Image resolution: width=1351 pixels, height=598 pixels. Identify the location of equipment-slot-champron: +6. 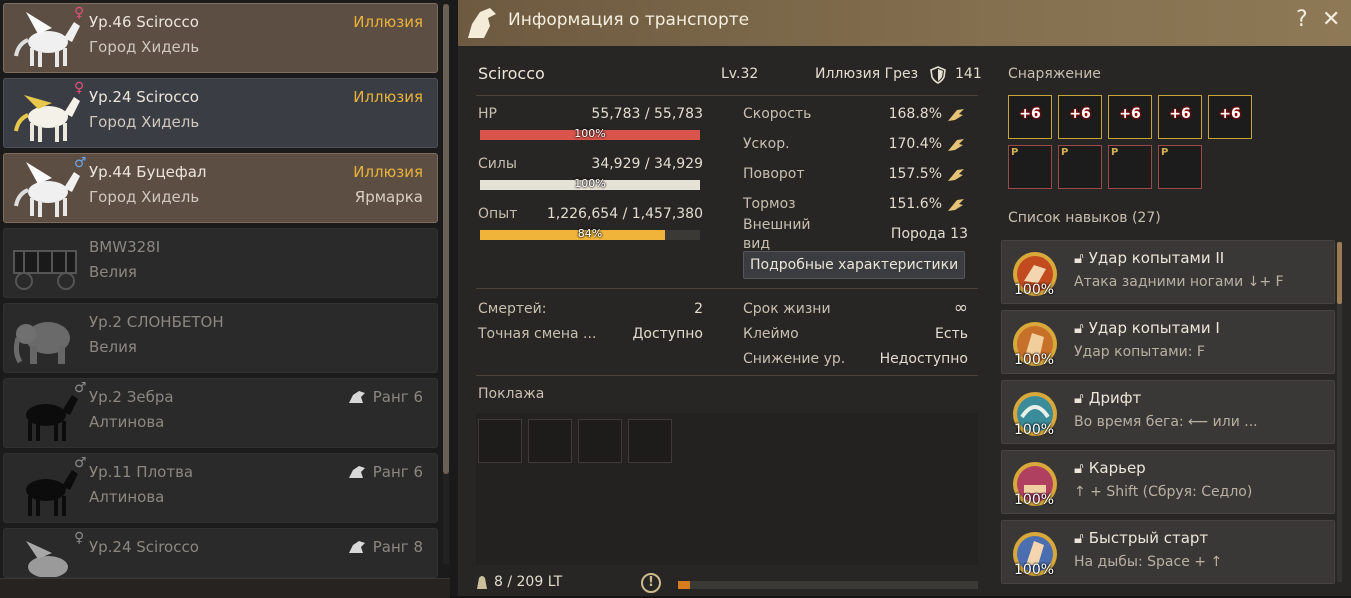
(1030, 117).